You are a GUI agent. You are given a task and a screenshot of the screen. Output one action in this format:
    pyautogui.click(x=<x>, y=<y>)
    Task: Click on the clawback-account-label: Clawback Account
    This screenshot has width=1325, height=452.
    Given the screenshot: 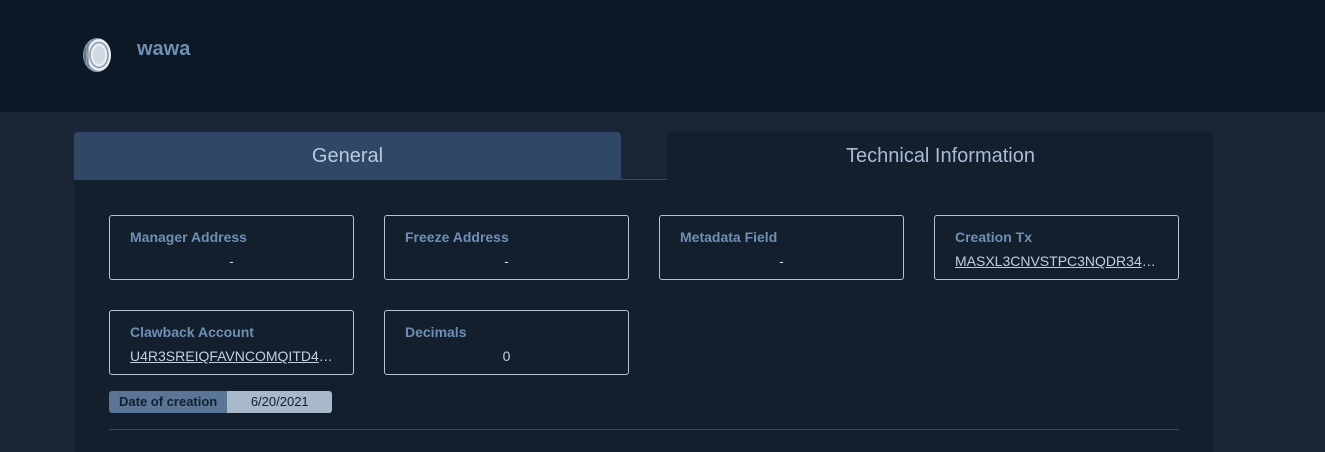 What is the action you would take?
    pyautogui.click(x=192, y=332)
    